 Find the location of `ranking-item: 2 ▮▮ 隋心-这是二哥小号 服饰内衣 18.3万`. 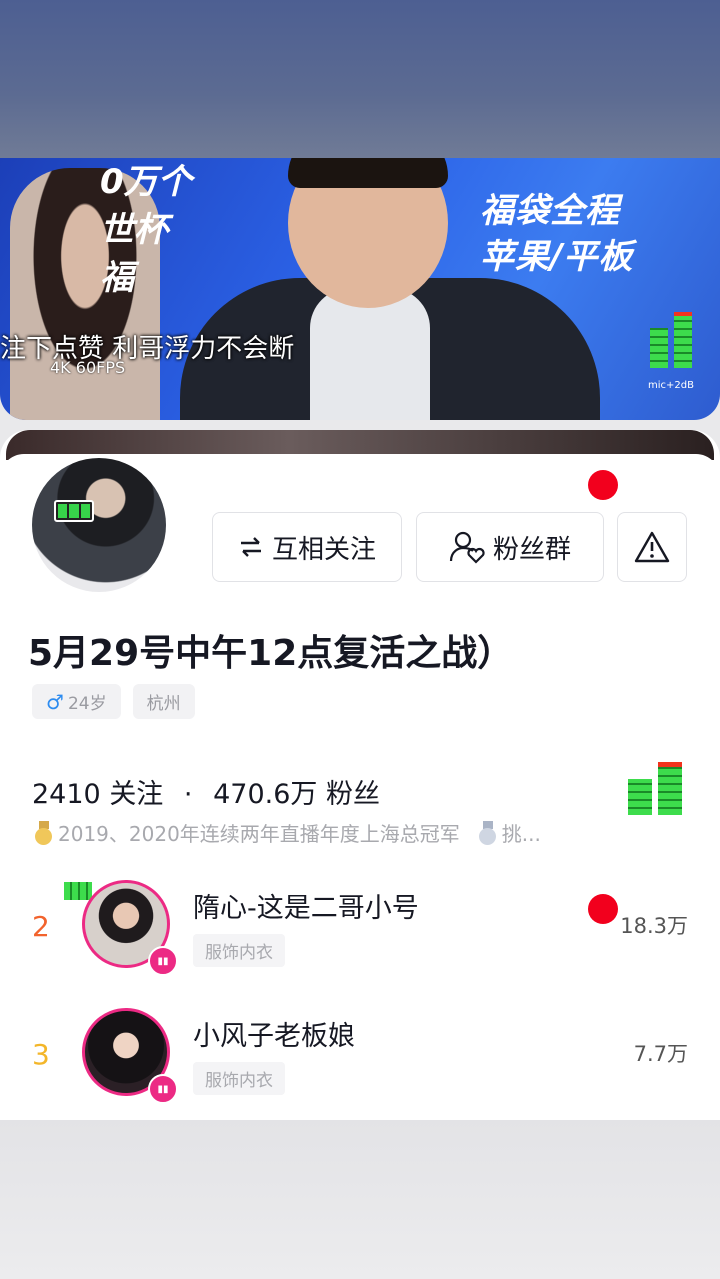

ranking-item: 2 ▮▮ 隋心-这是二哥小号 服饰内衣 18.3万 is located at coordinates (360, 935).